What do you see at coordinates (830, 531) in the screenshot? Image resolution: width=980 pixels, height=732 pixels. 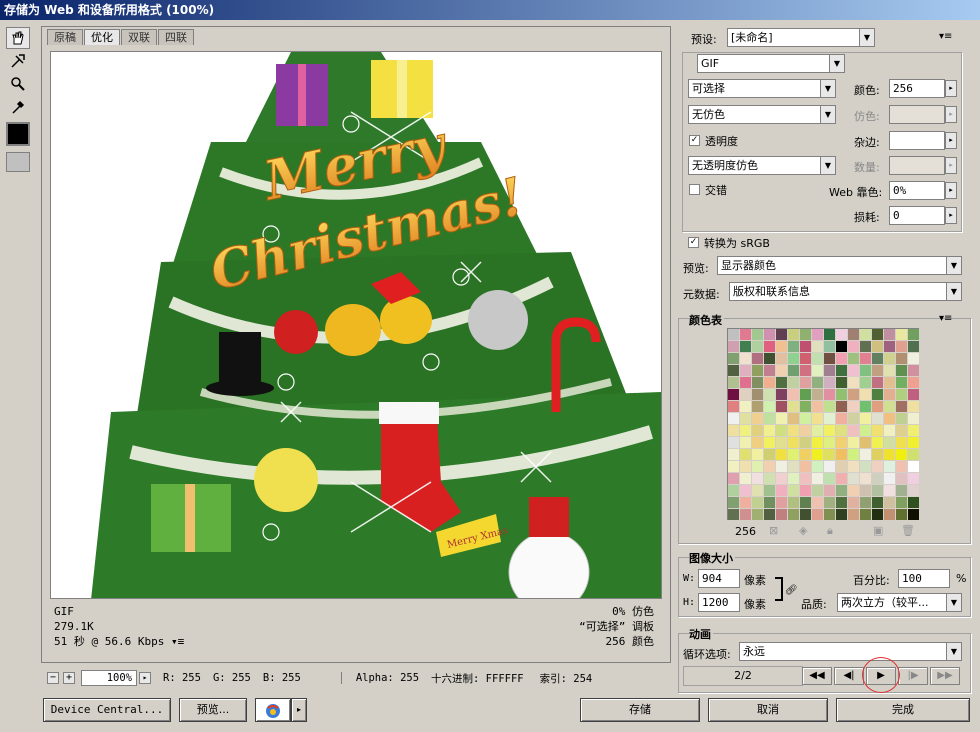 I see `lock-color-icon: 🔒︎` at bounding box center [830, 531].